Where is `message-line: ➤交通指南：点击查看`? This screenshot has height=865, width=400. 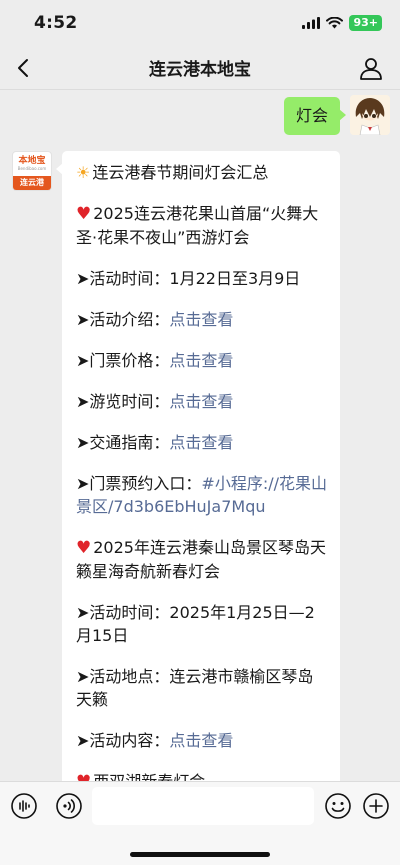 message-line: ➤交通指南：点击查看 is located at coordinates (202, 442).